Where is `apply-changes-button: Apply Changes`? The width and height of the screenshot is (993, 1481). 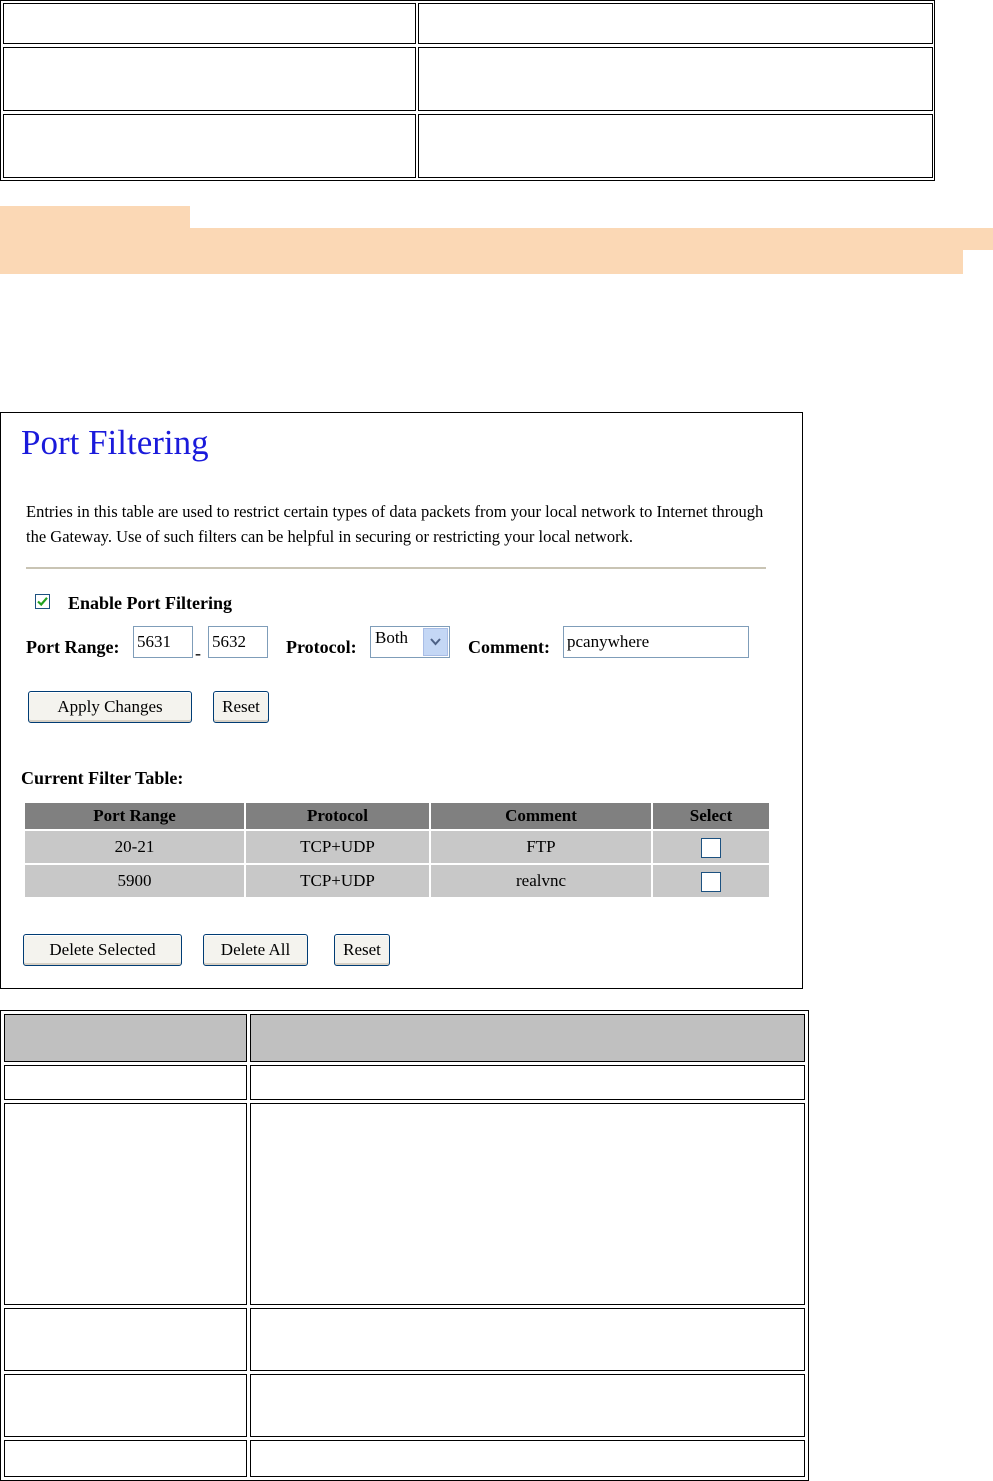
apply-changes-button: Apply Changes is located at coordinates (110, 707).